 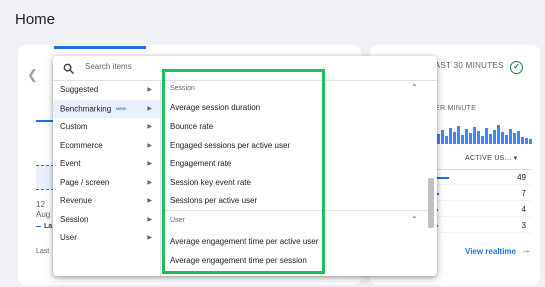 I want to click on metric-item: Bounce rate, so click(x=191, y=126).